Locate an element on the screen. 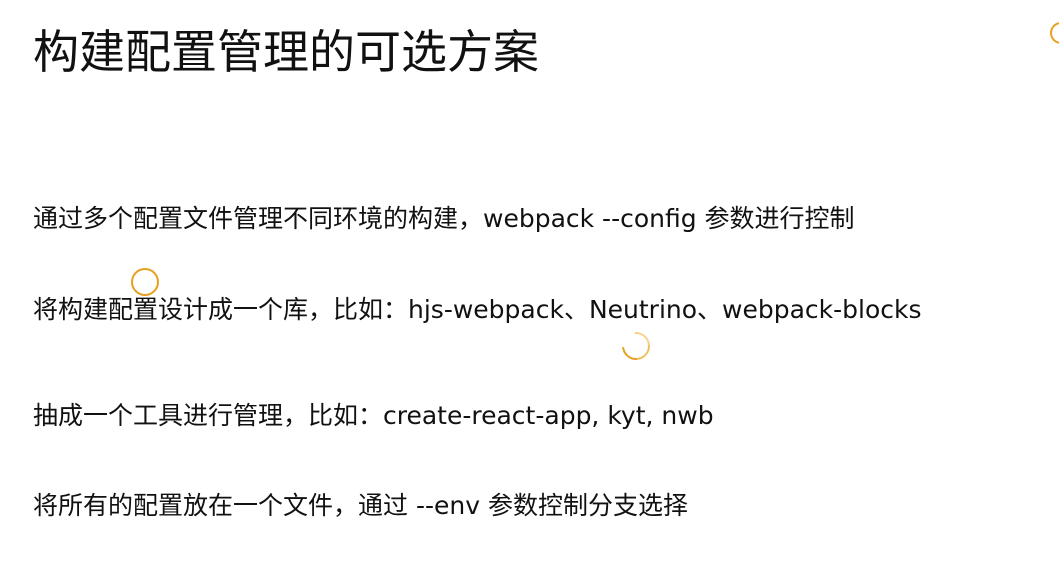 The image size is (1059, 588). cursor-loading-ring-icon is located at coordinates (636, 346).